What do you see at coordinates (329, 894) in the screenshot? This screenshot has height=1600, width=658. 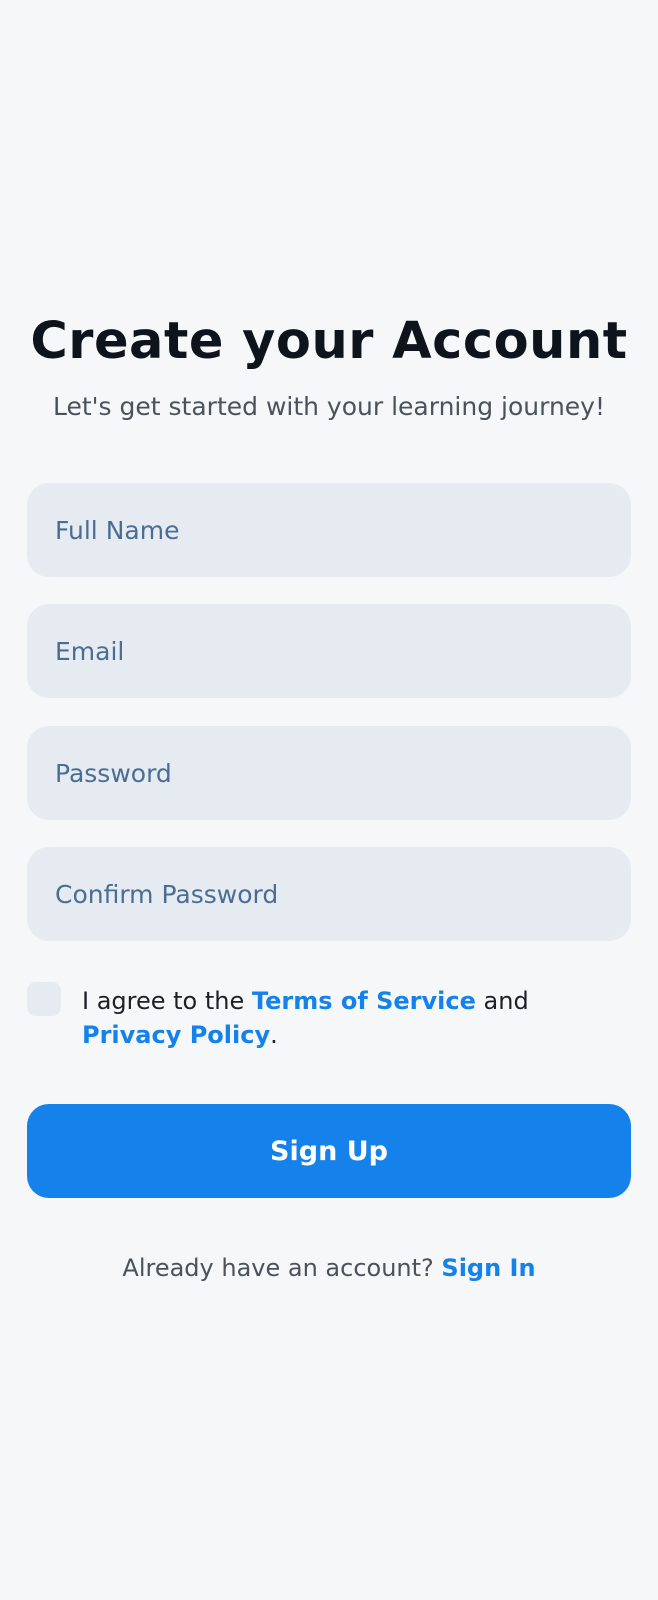 I see `confirm-password-input` at bounding box center [329, 894].